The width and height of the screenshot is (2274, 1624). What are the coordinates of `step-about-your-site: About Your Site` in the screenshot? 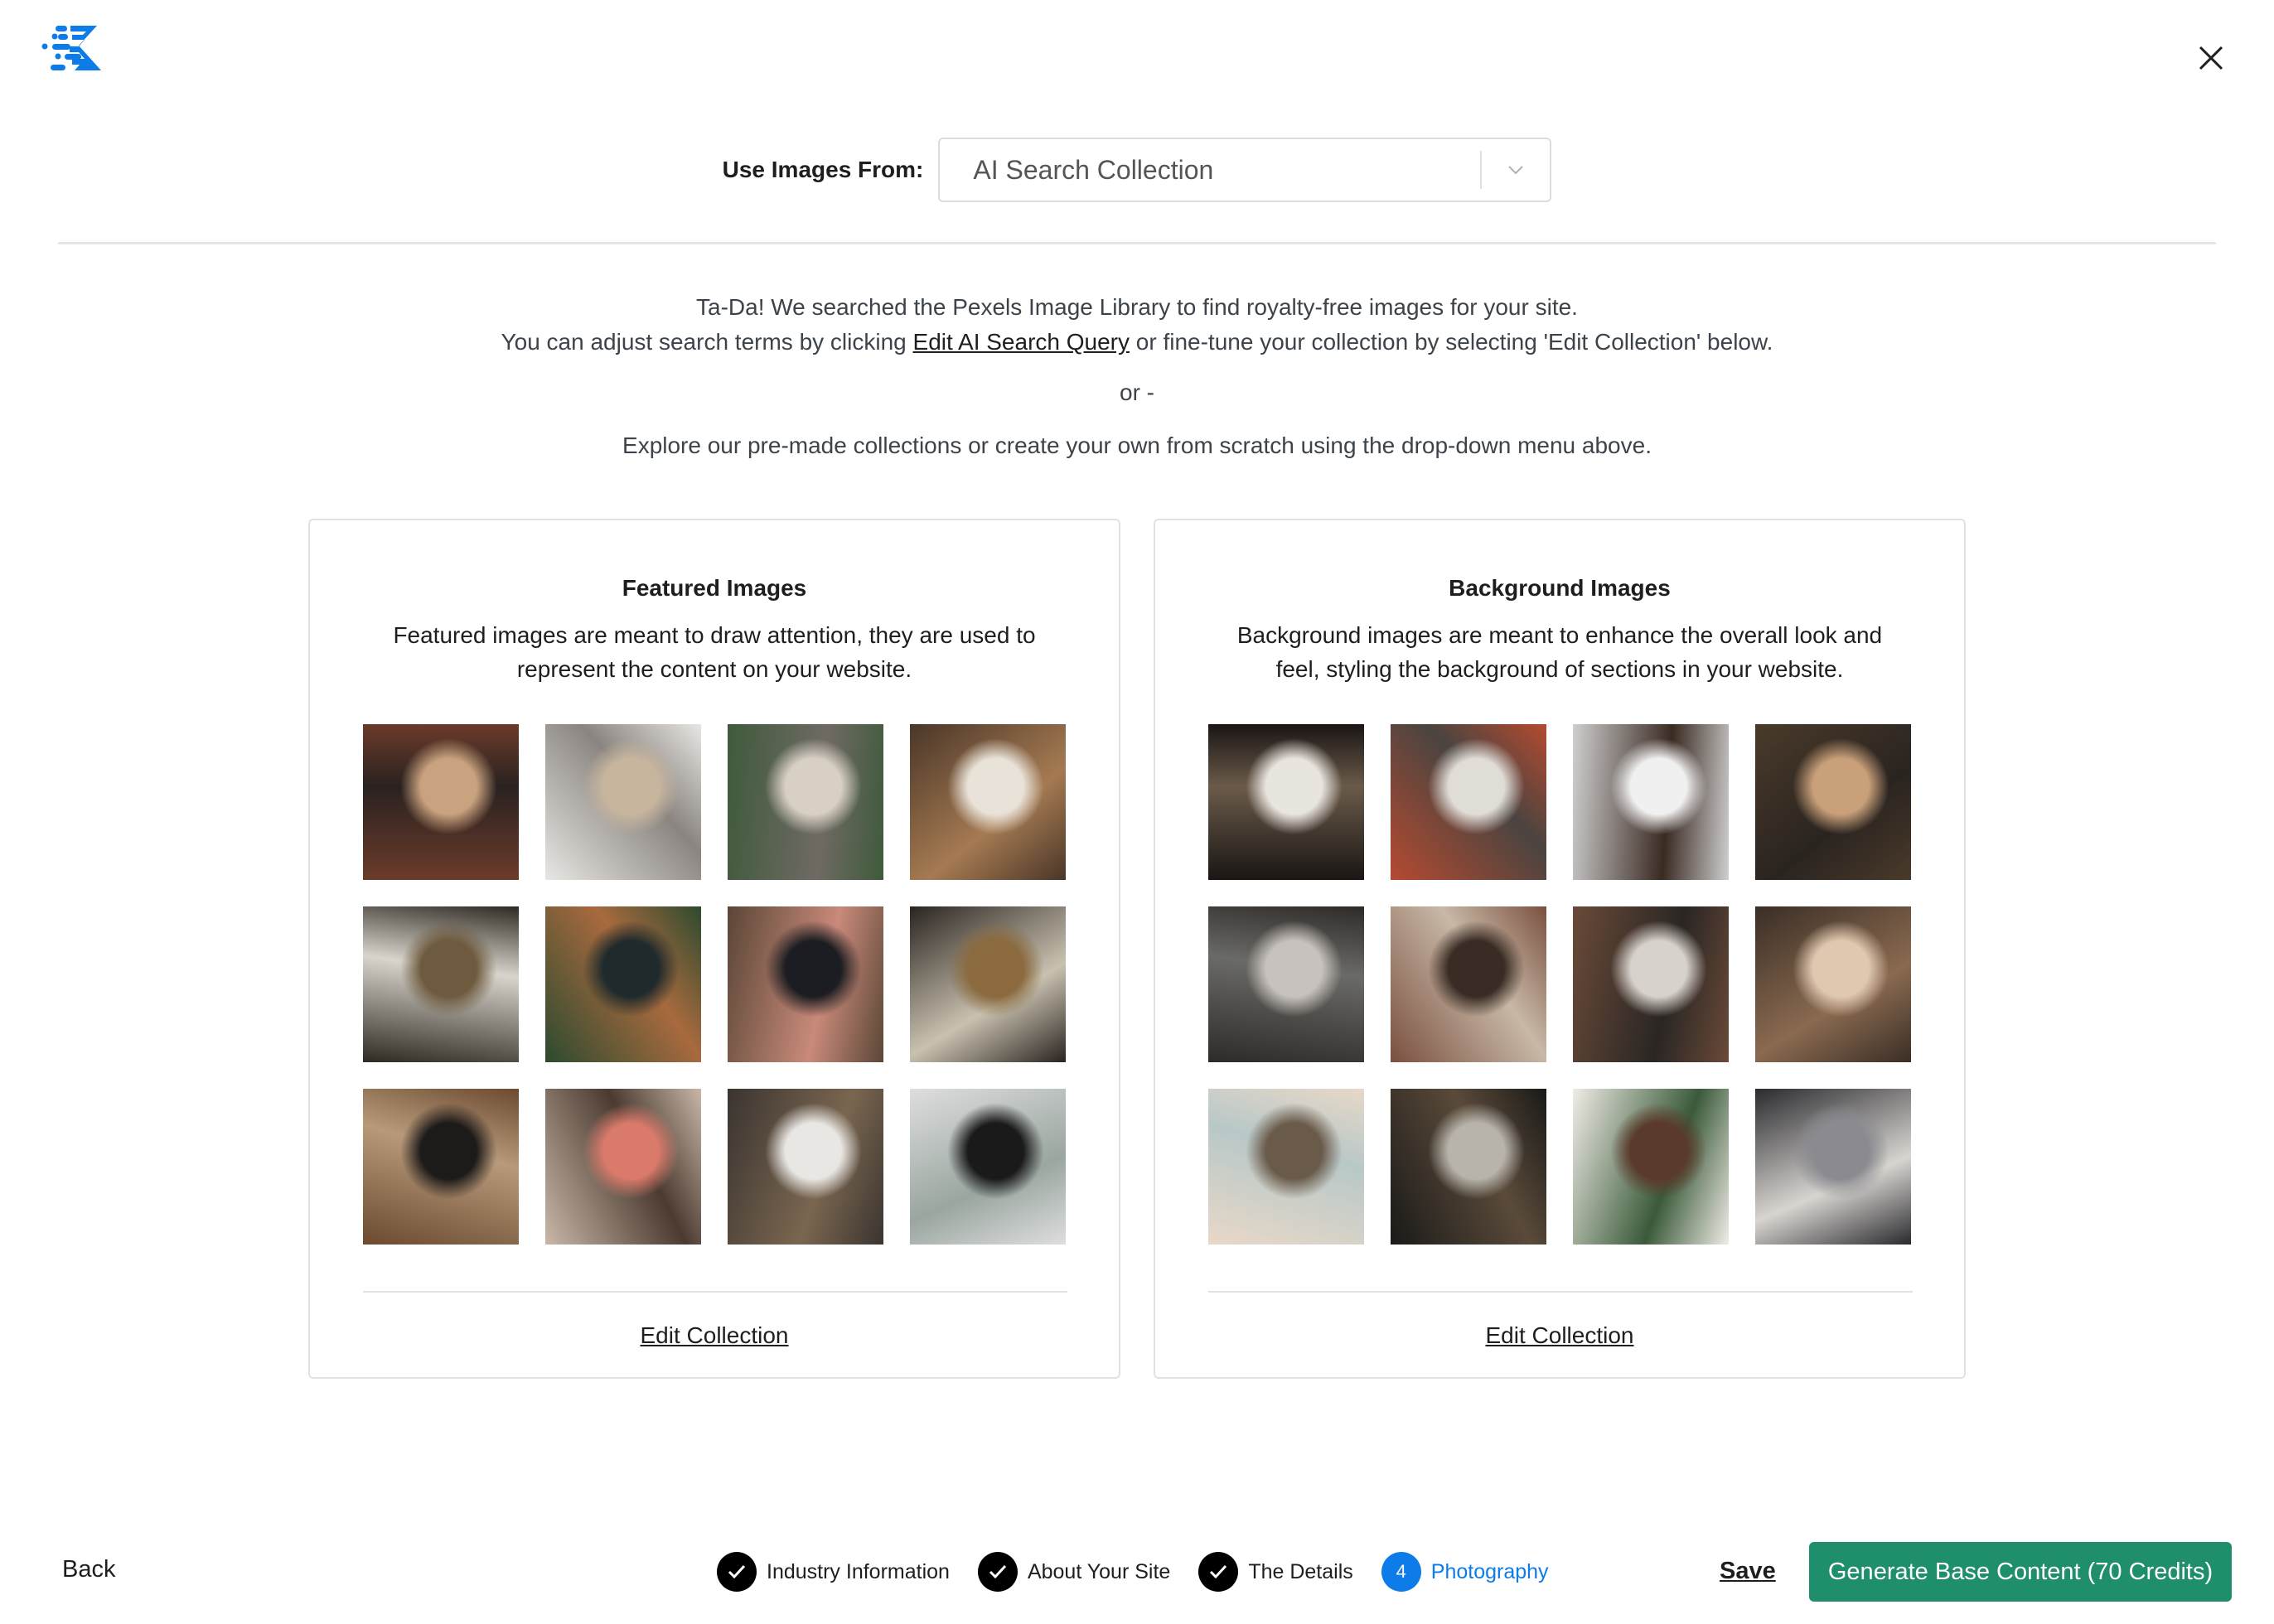 It's located at (1074, 1572).